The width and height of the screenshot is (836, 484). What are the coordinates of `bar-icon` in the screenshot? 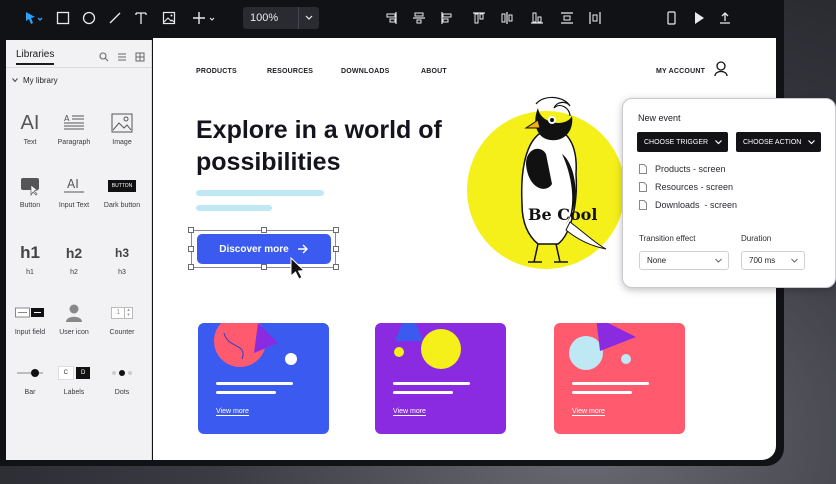 It's located at (30, 373).